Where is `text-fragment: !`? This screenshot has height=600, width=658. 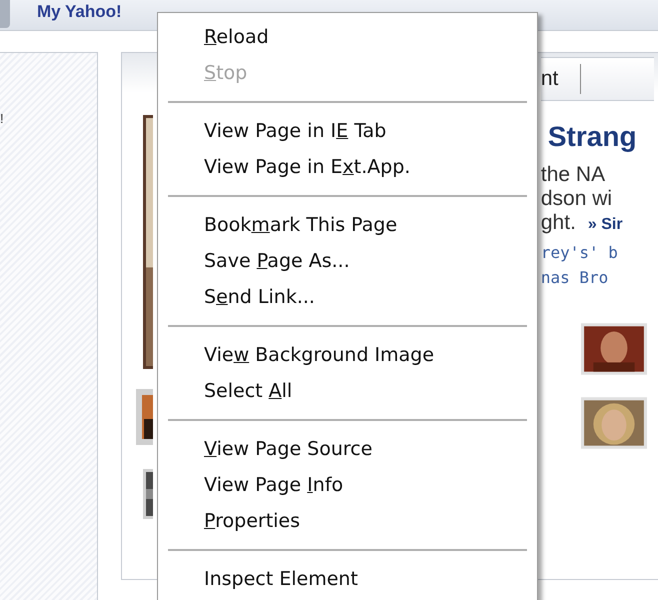 text-fragment: ! is located at coordinates (2, 118).